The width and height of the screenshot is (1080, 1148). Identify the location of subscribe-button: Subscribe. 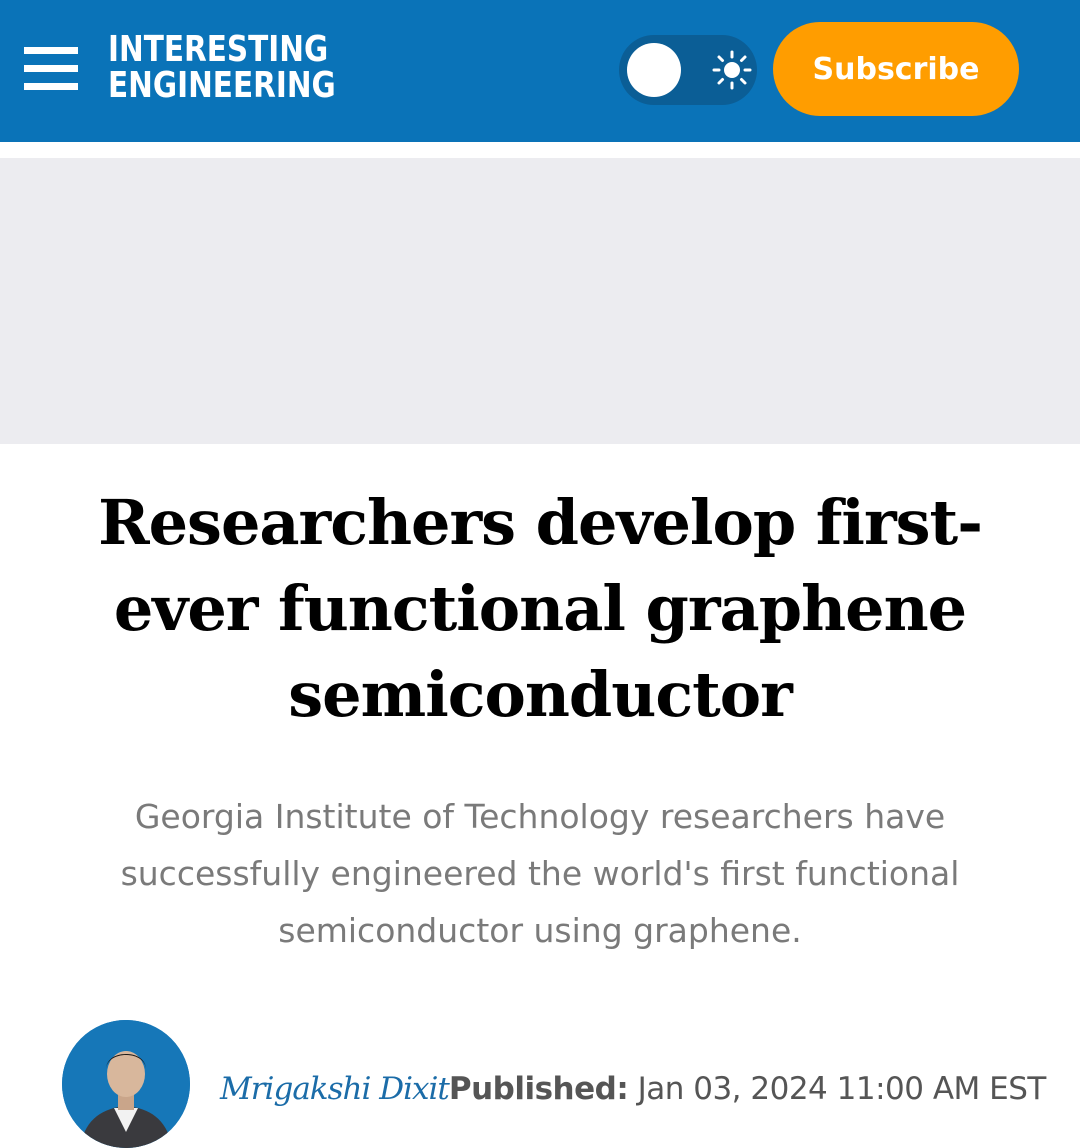
(896, 69).